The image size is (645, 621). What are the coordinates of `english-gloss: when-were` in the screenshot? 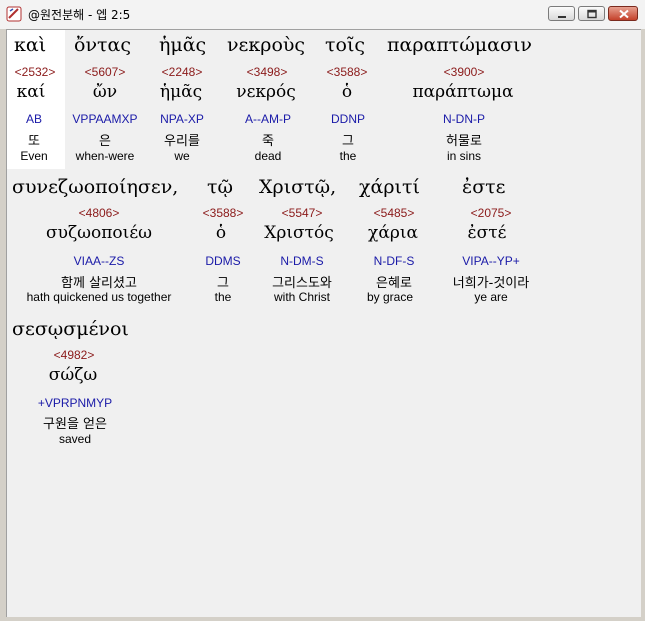 It's located at (105, 156).